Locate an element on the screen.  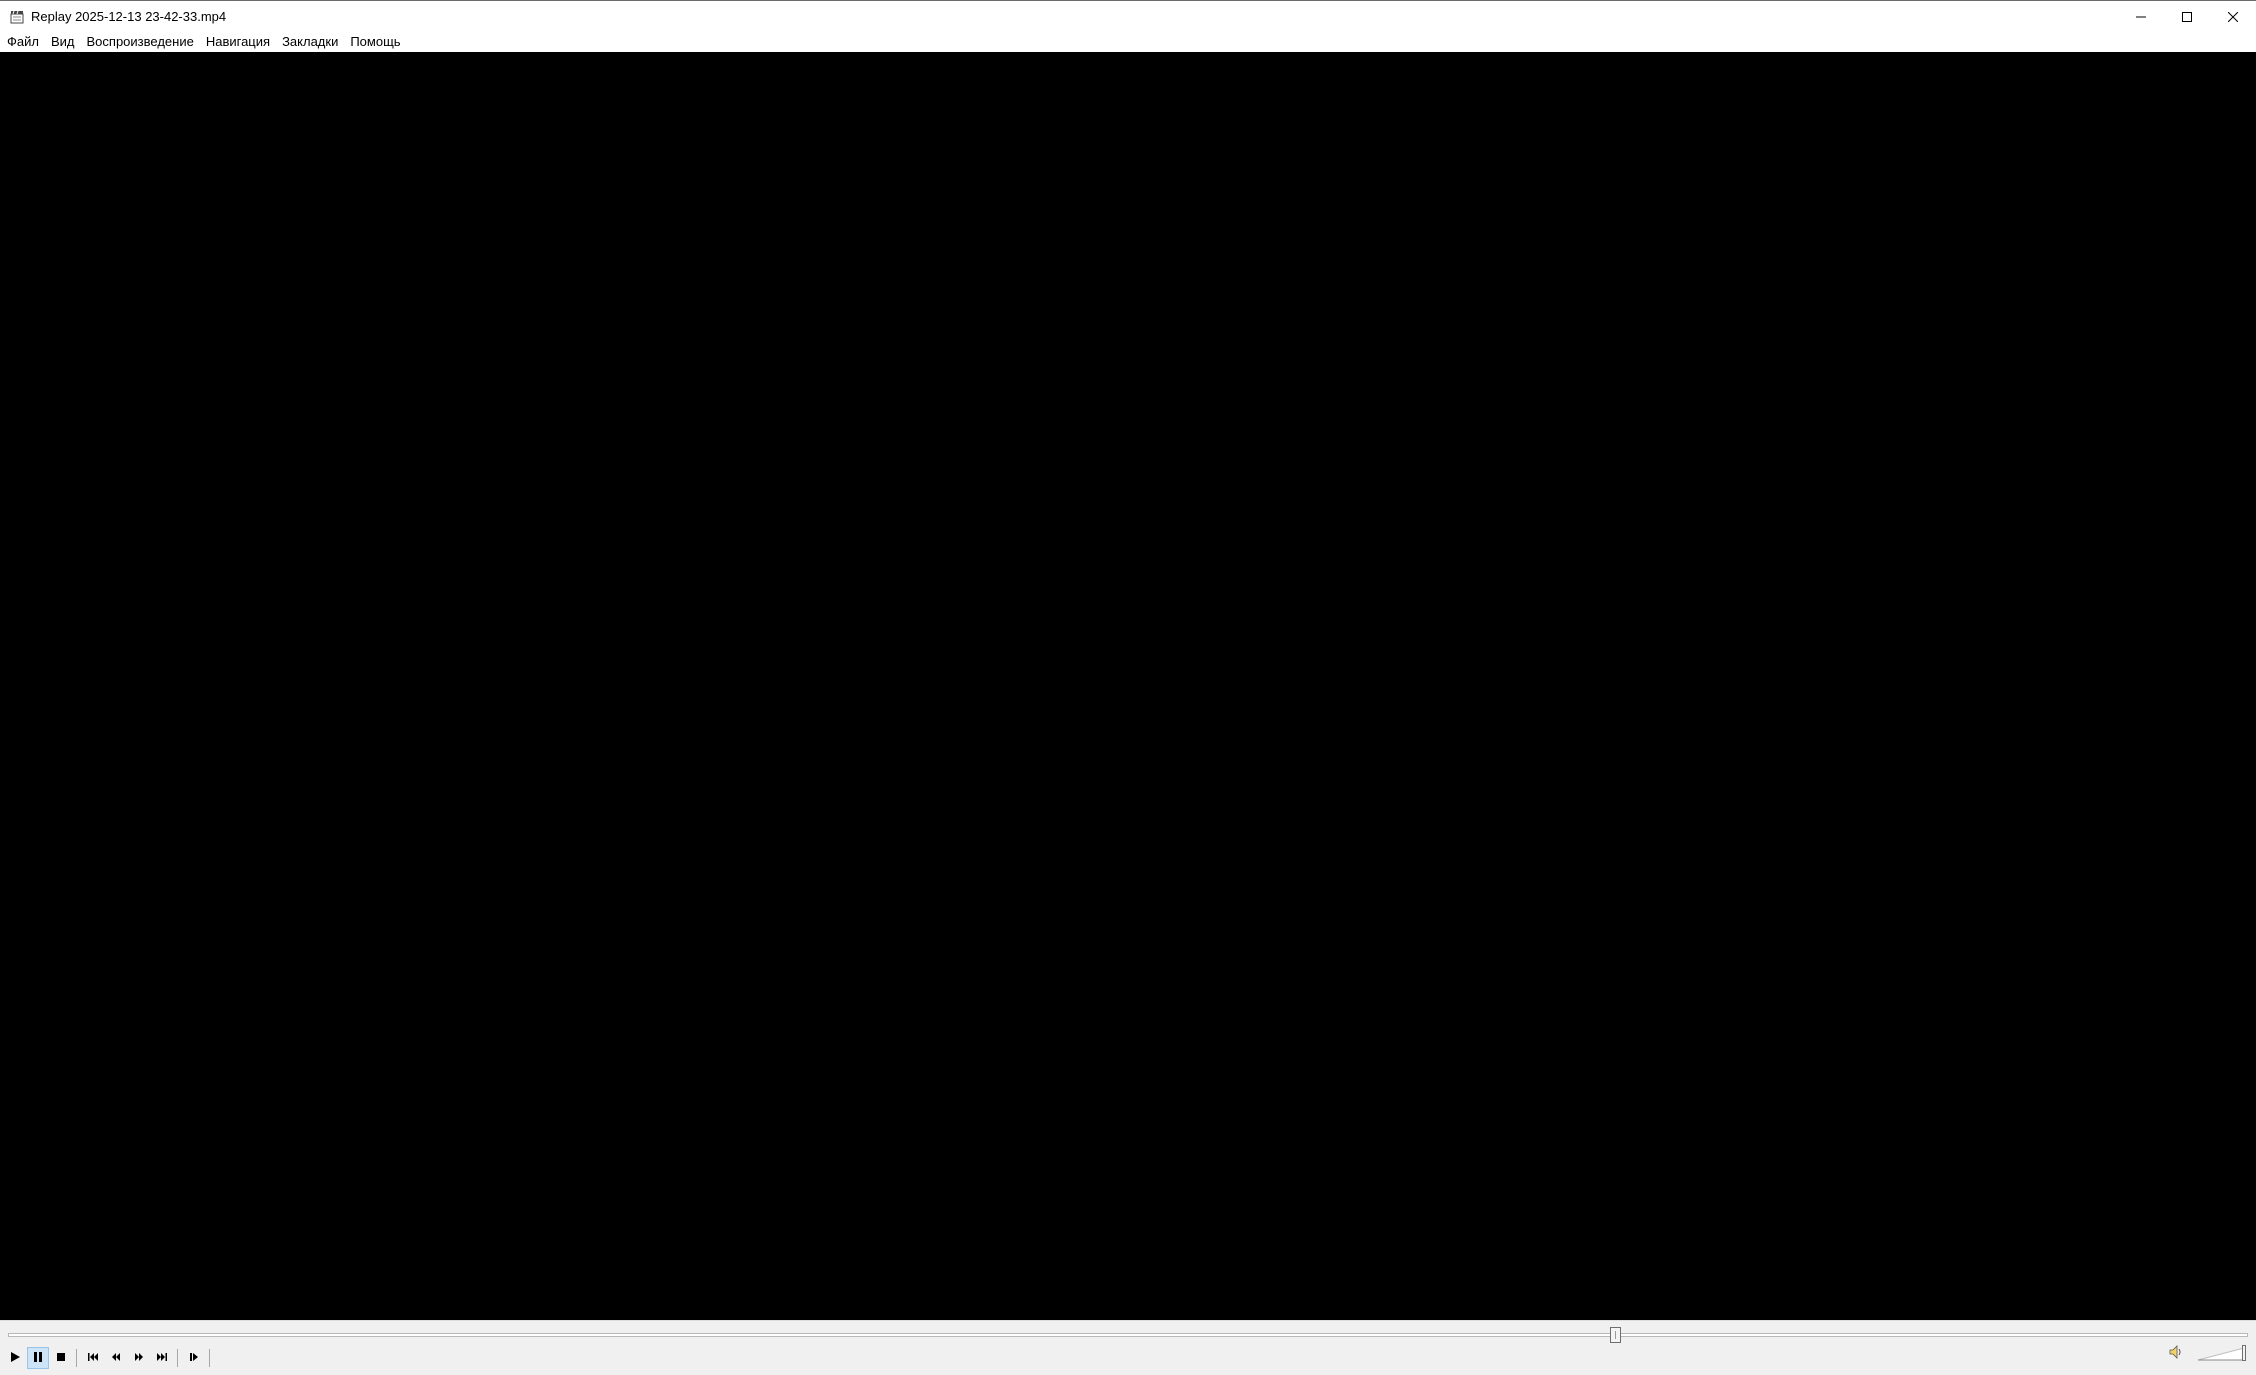
seek-bar is located at coordinates (1128, 1335).